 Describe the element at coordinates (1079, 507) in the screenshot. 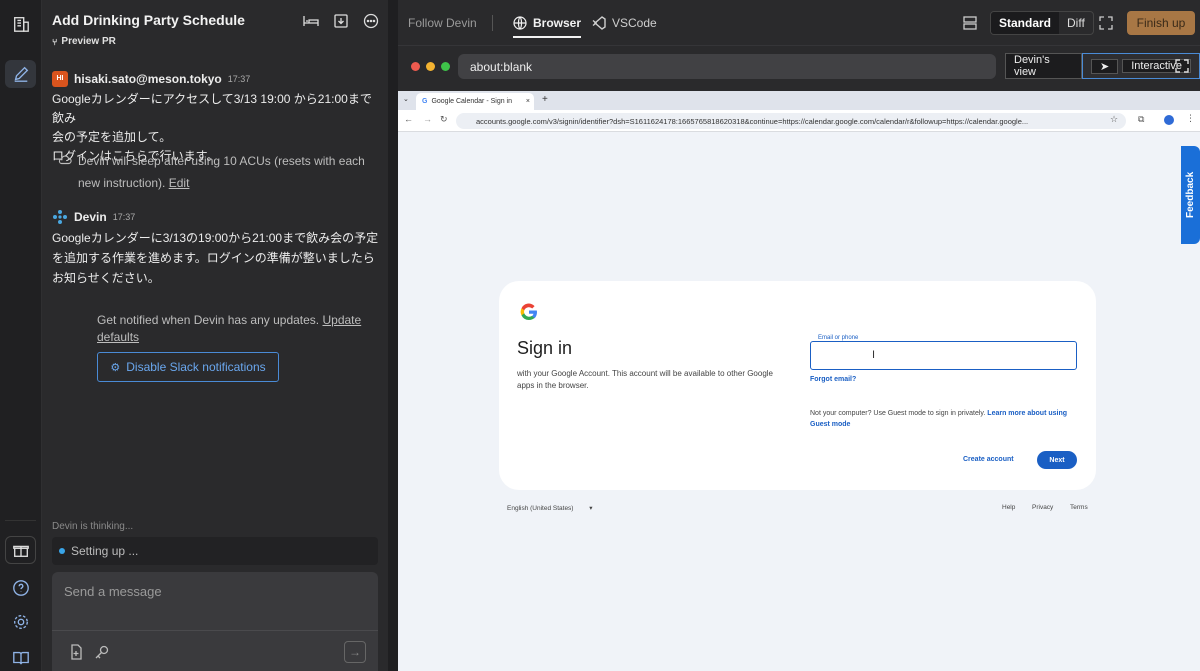

I see `terms-link: Terms` at that location.